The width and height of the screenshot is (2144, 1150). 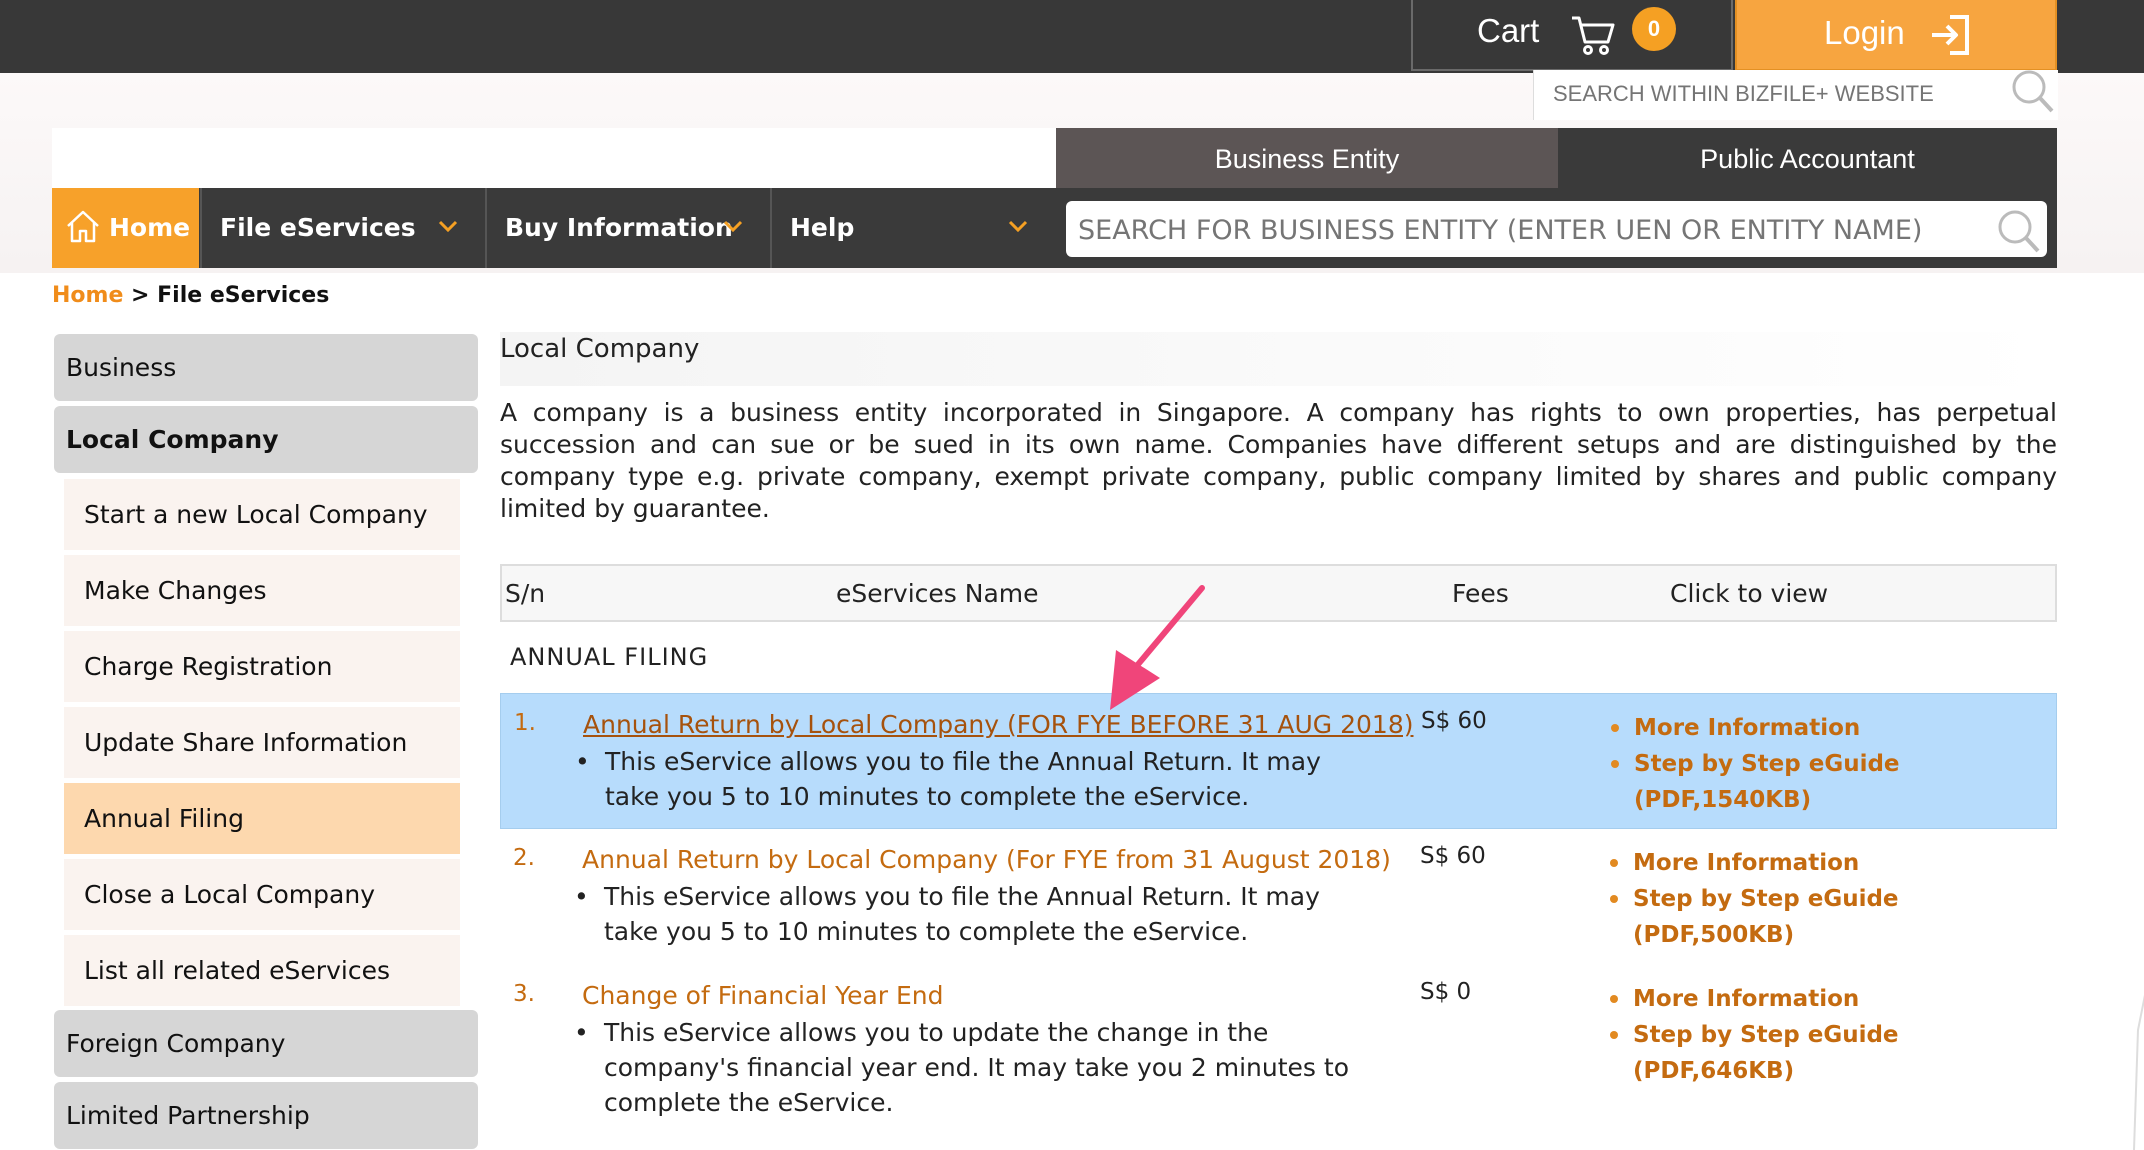 I want to click on breadcrumb: Home > File eServices, so click(x=190, y=295).